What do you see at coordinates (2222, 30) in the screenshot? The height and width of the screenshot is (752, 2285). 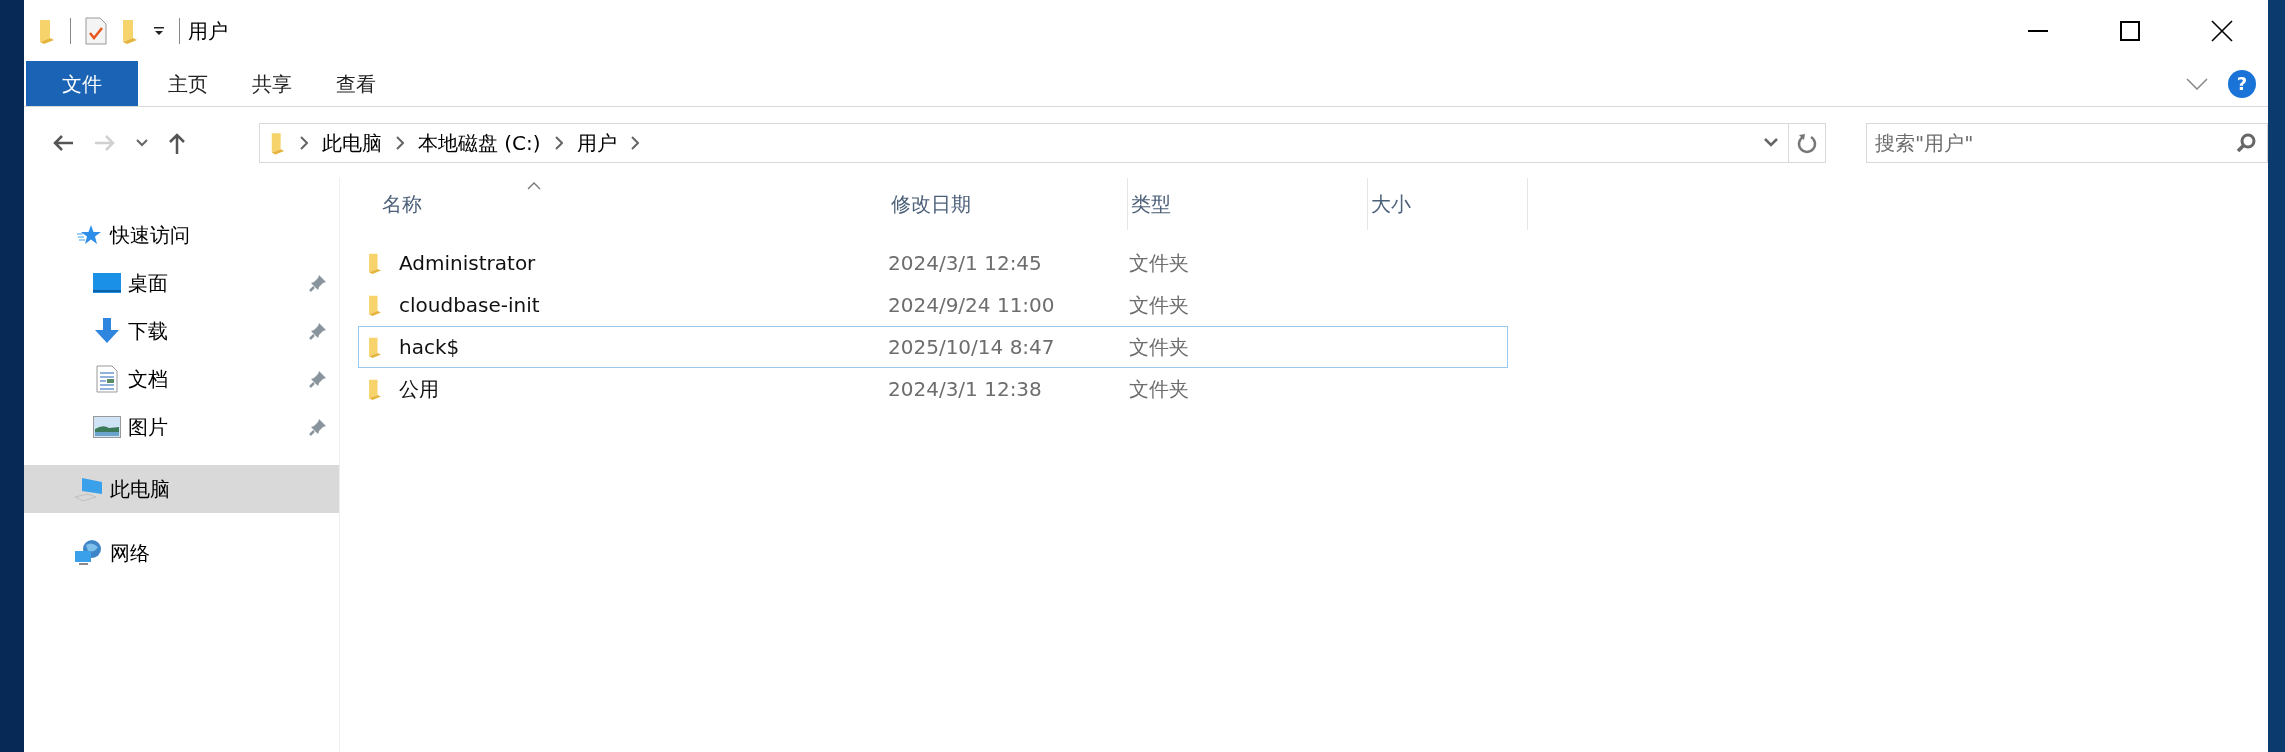 I see `close-icon` at bounding box center [2222, 30].